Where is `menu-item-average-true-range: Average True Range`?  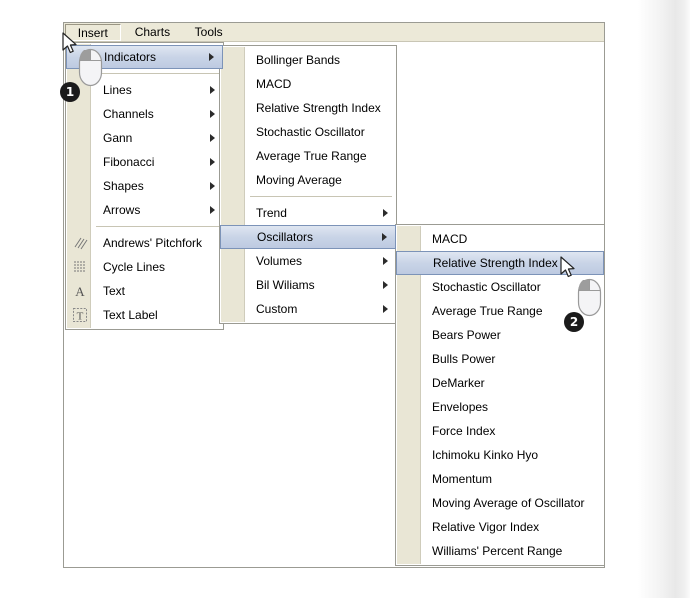 menu-item-average-true-range: Average True Range is located at coordinates (308, 156).